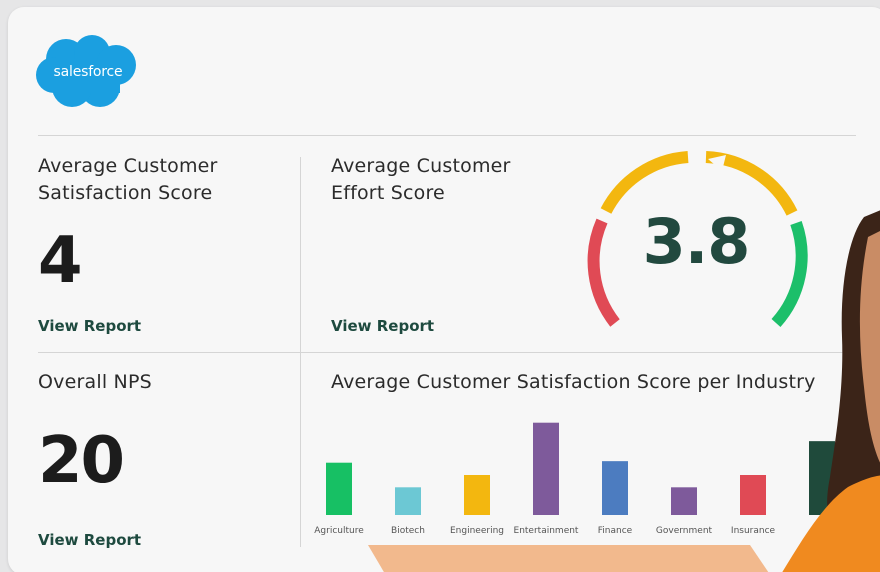 This screenshot has width=880, height=572. Describe the element at coordinates (421, 166) in the screenshot. I see `ces-title-line1: Average Customer` at that location.